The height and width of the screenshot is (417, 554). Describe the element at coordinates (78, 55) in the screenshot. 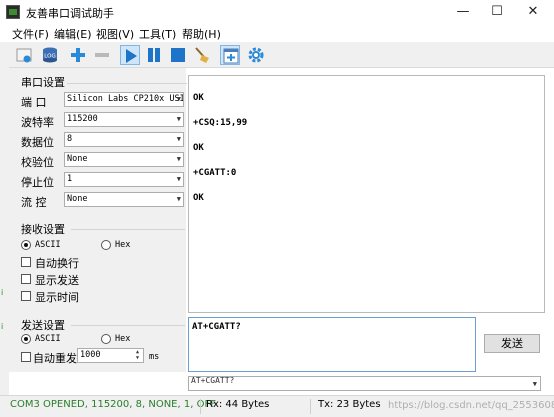

I see `add-icon` at that location.